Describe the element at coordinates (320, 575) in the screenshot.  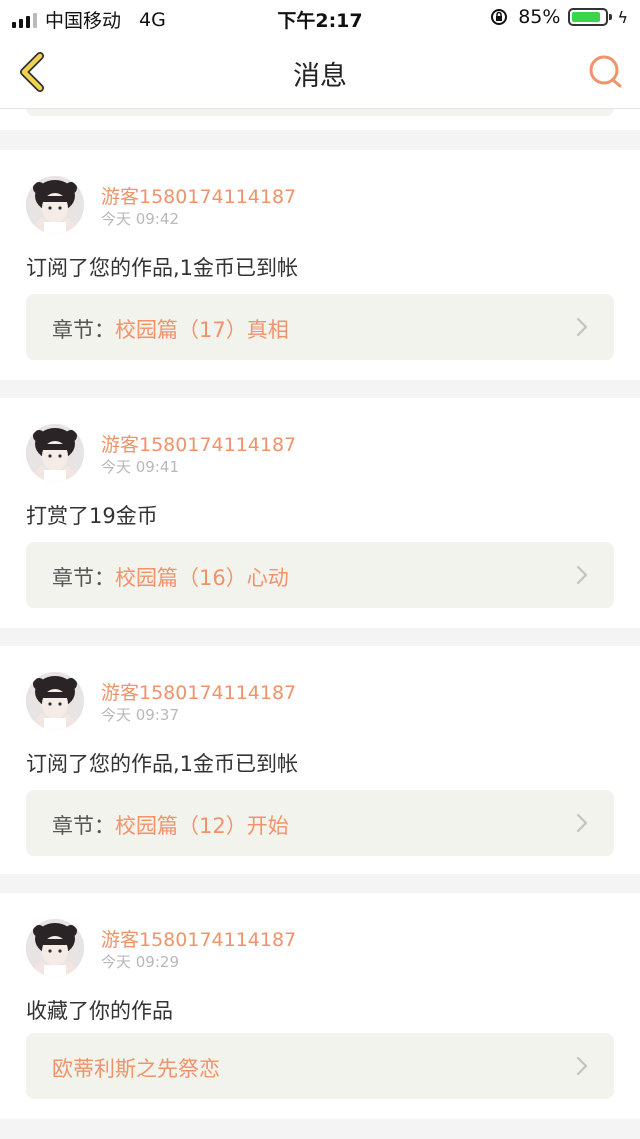
I see `work-link: 章节：校园篇（16）心动` at that location.